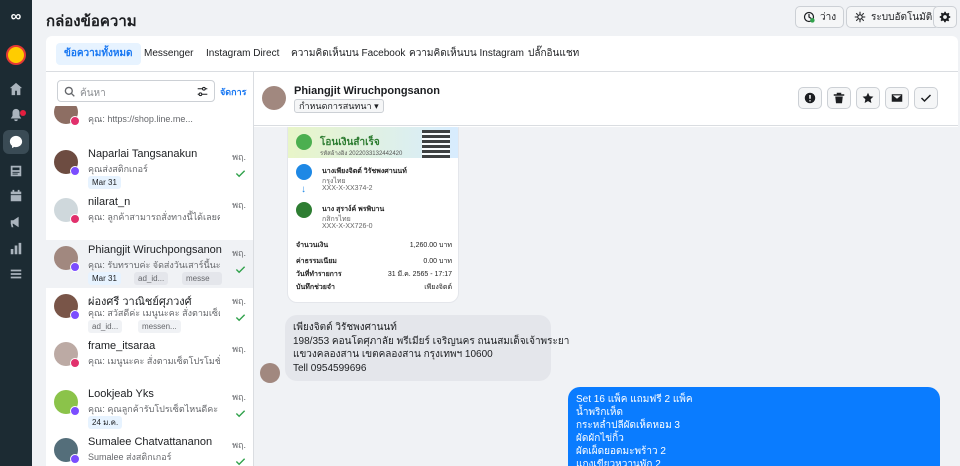 This screenshot has height=466, width=960. Describe the element at coordinates (104, 278) in the screenshot. I see `label-tag: Mar 31` at that location.